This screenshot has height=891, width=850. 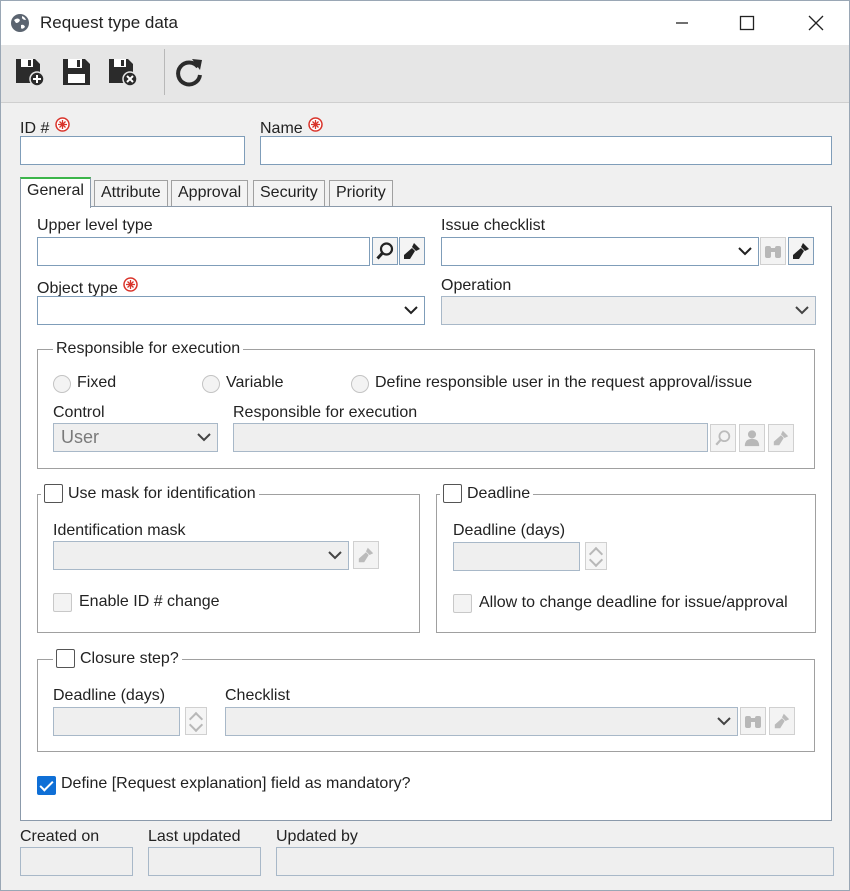 I want to click on closure-checklist-label: Checklist, so click(x=257, y=695).